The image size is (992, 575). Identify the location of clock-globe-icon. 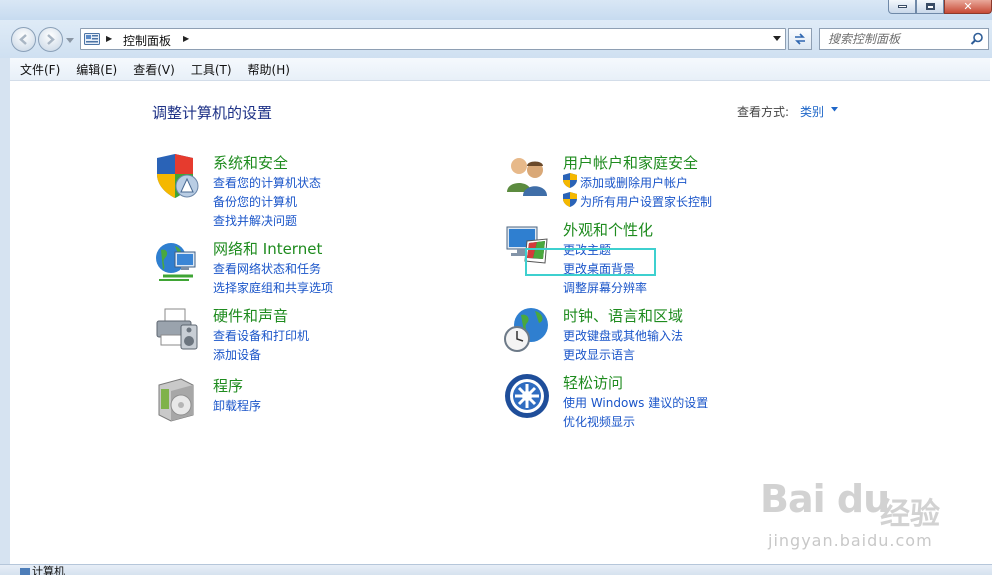
(527, 329).